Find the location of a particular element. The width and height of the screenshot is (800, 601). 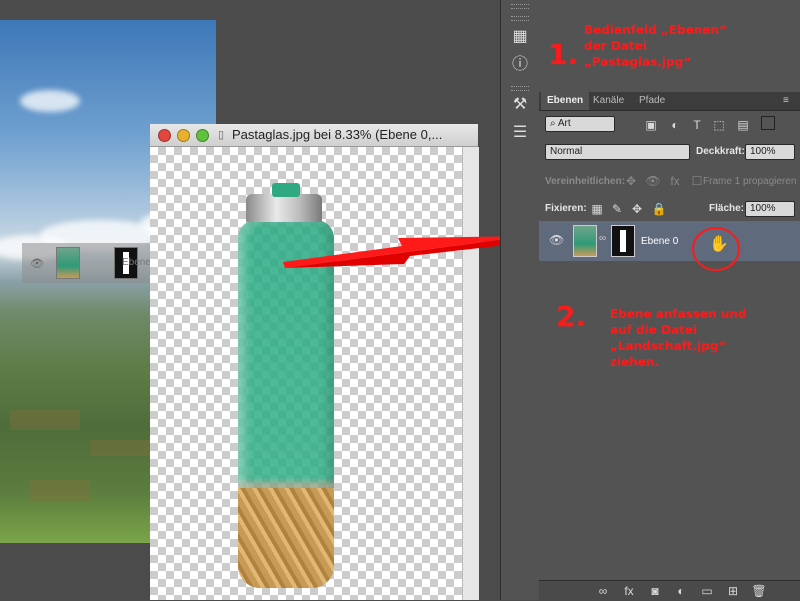

unify-position-icon: ✥ is located at coordinates (631, 181).